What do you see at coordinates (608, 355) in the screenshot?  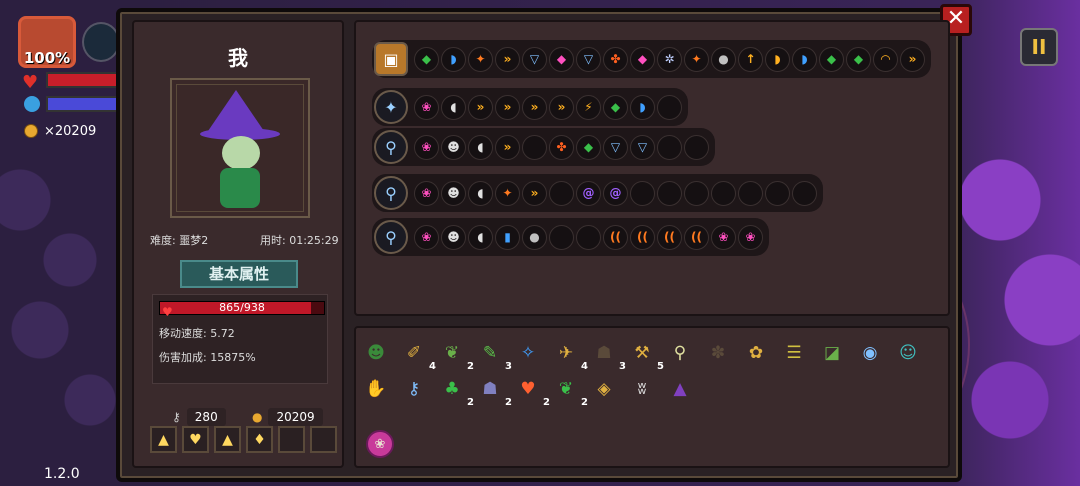 I see `inventory-item: ☗ 3` at bounding box center [608, 355].